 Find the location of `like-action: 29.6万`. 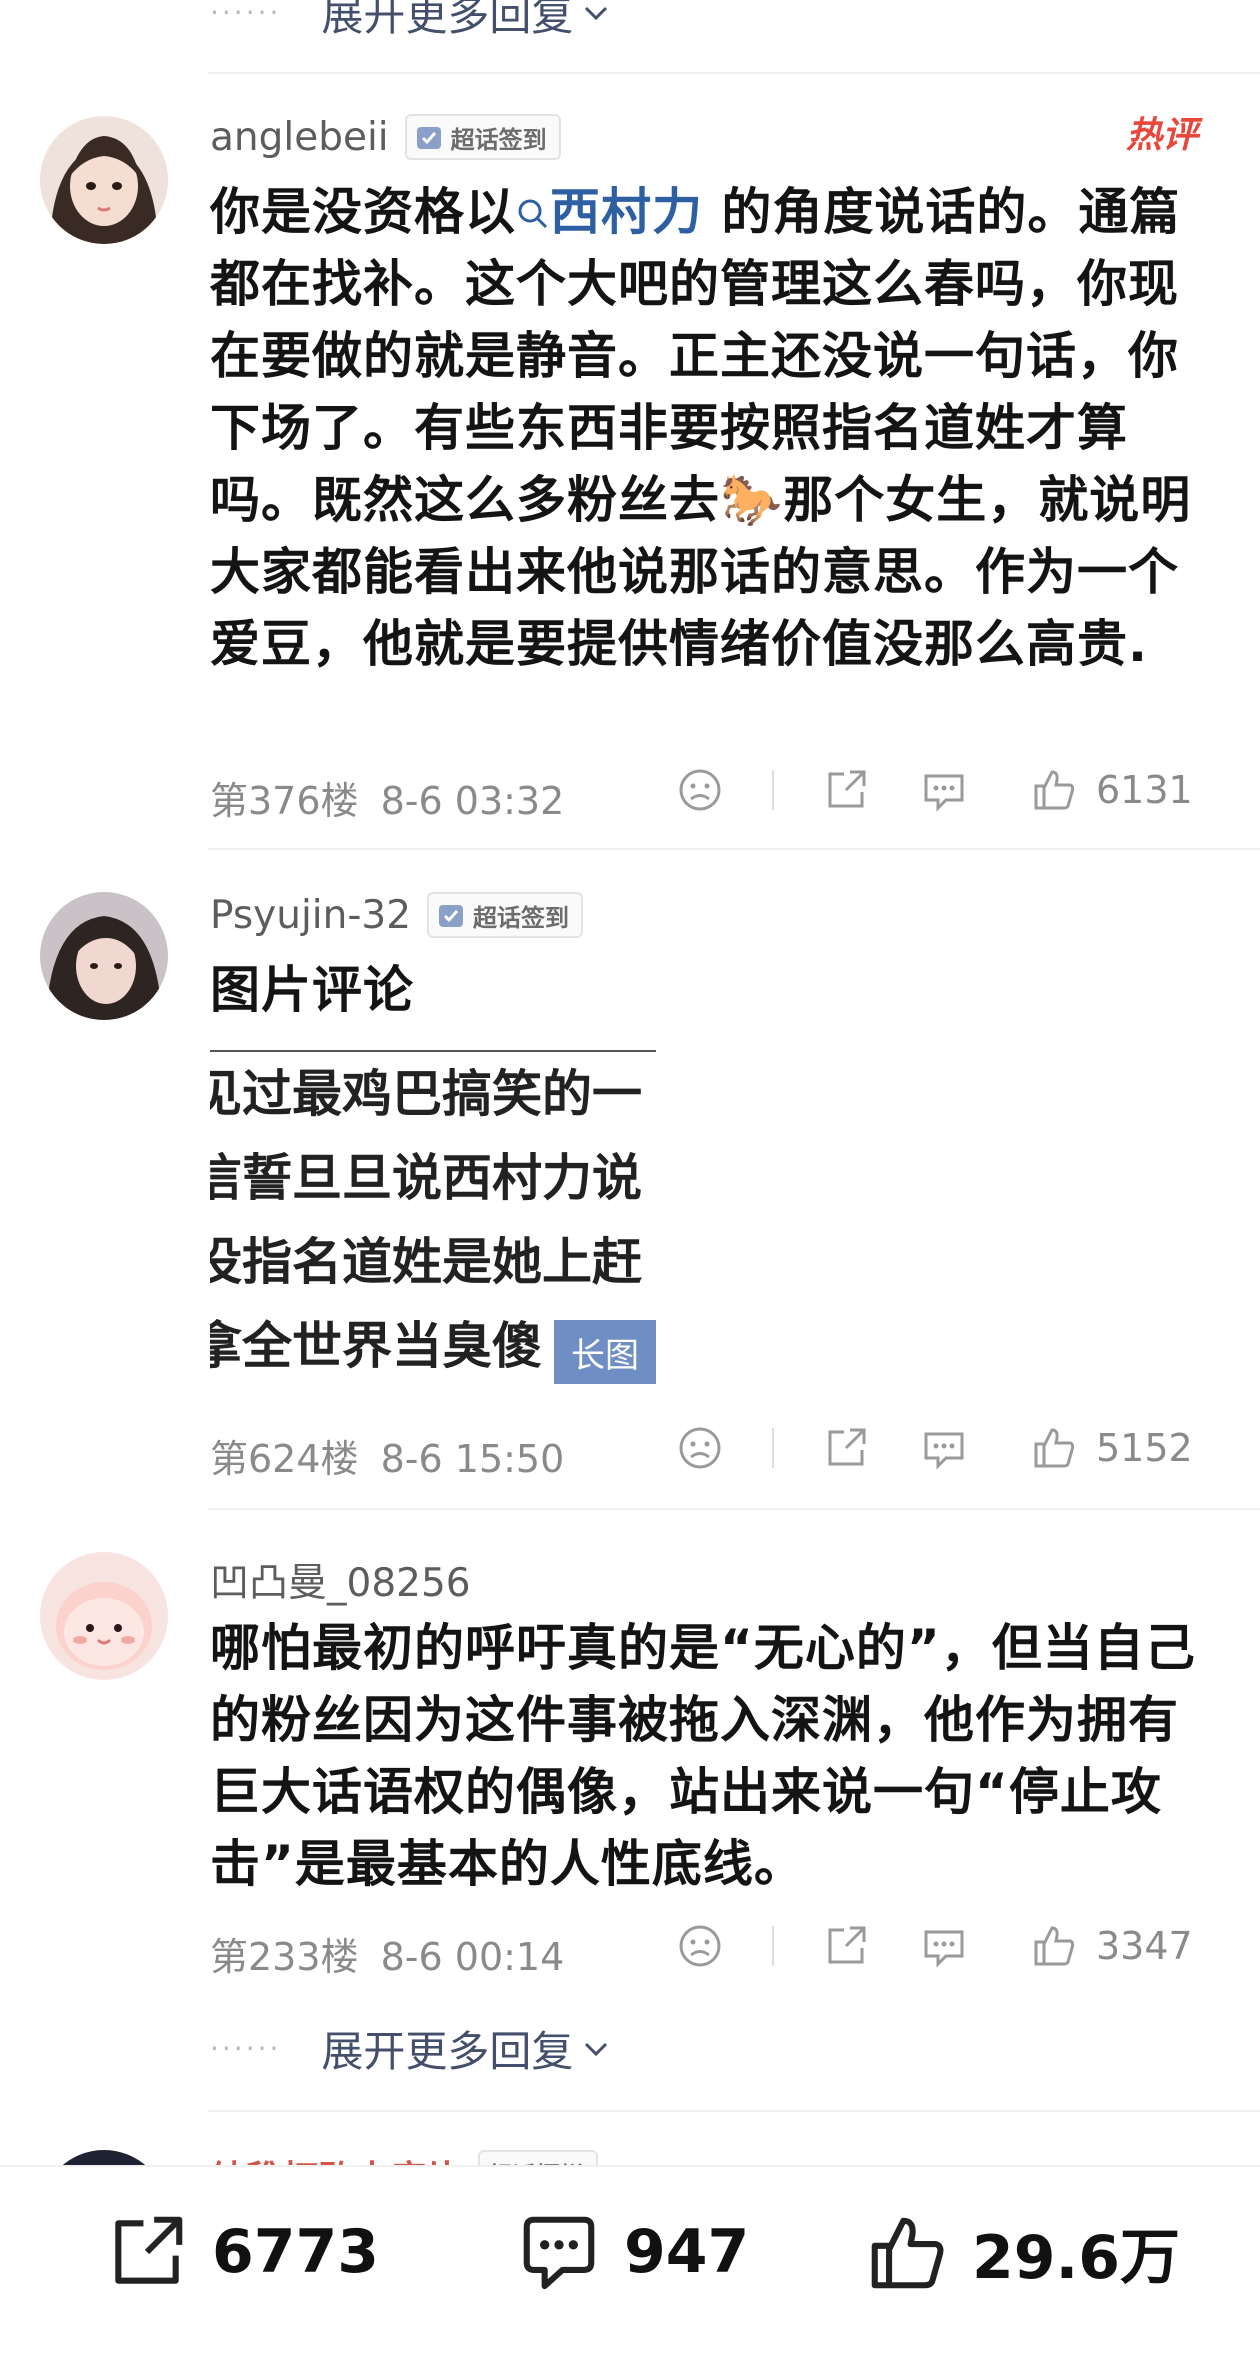

like-action: 29.6万 is located at coordinates (1022, 2252).